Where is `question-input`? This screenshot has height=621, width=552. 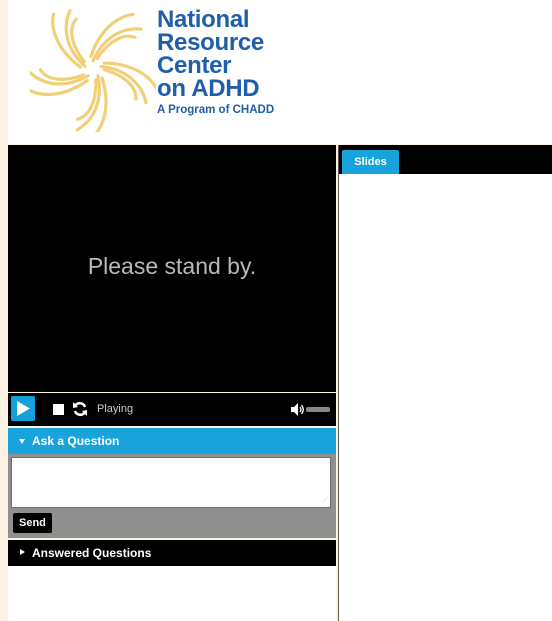 question-input is located at coordinates (171, 482).